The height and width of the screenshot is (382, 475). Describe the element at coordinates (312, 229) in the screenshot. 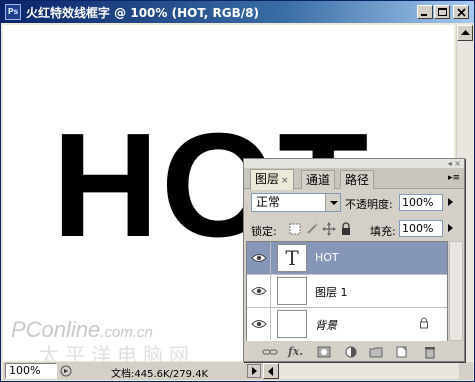

I see `lock-pixels-icon` at that location.